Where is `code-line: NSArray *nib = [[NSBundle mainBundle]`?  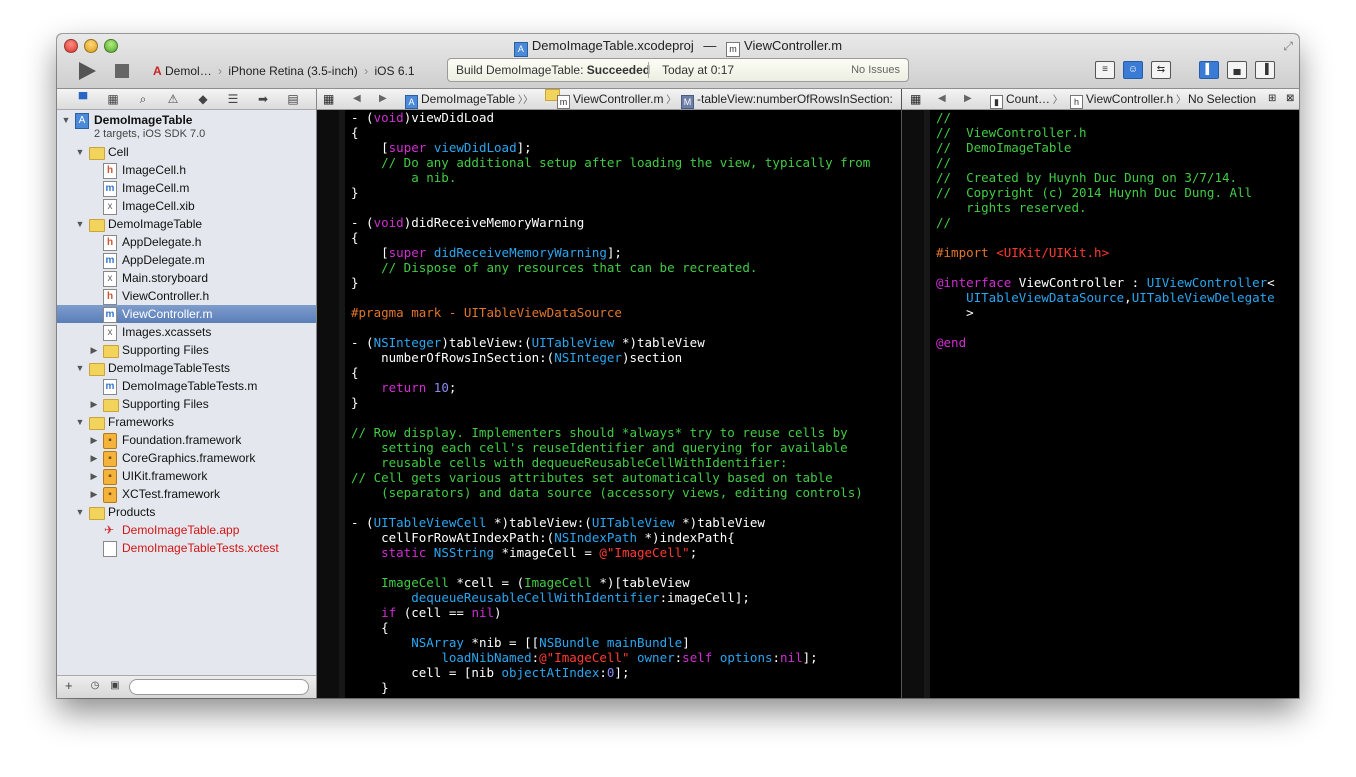
code-line: NSArray *nib = [[NSBundle mainBundle] is located at coordinates (610, 642).